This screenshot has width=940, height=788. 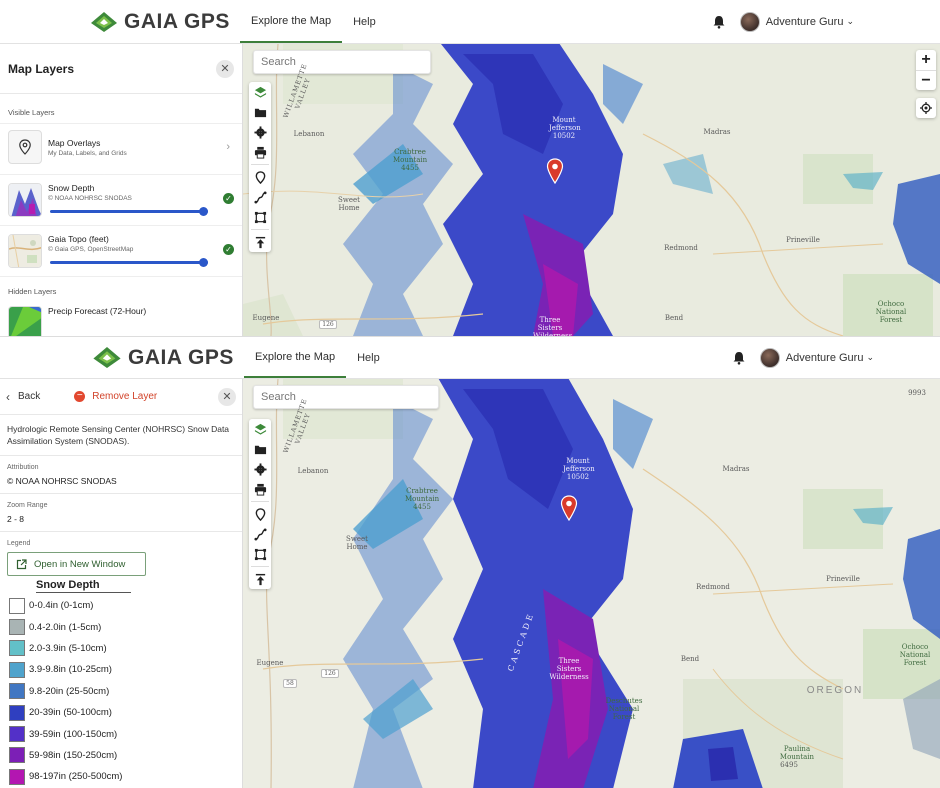 What do you see at coordinates (121, 319) in the screenshot?
I see `layer-row-precip-forecast: Precip Forecast (72-Hour)` at bounding box center [121, 319].